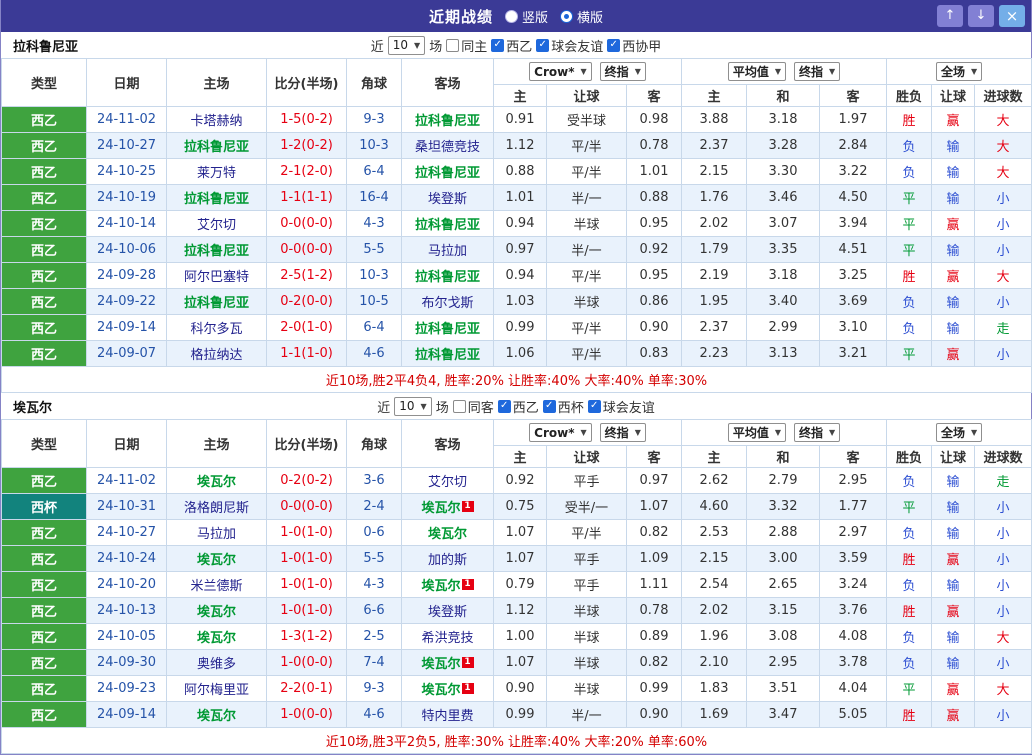  I want to click on home-team-cell: 卡塔赫纳, so click(216, 119).